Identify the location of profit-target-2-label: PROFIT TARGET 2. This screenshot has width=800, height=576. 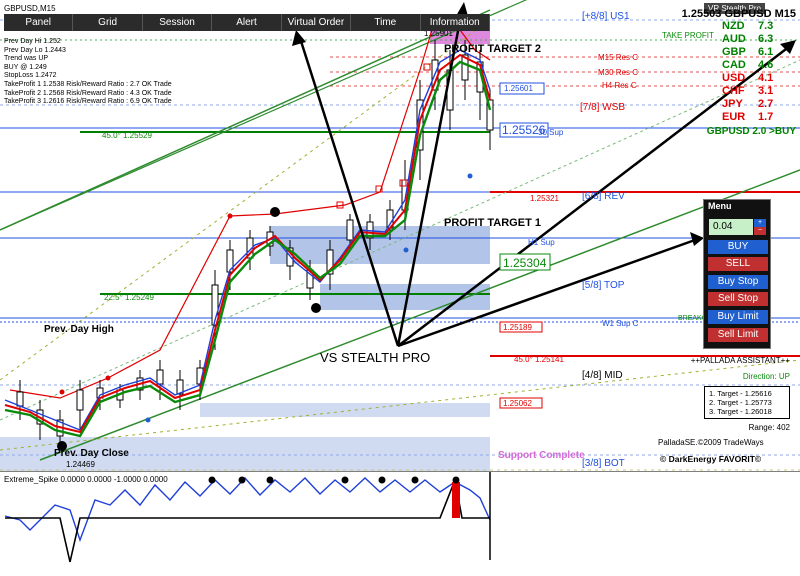
(492, 49).